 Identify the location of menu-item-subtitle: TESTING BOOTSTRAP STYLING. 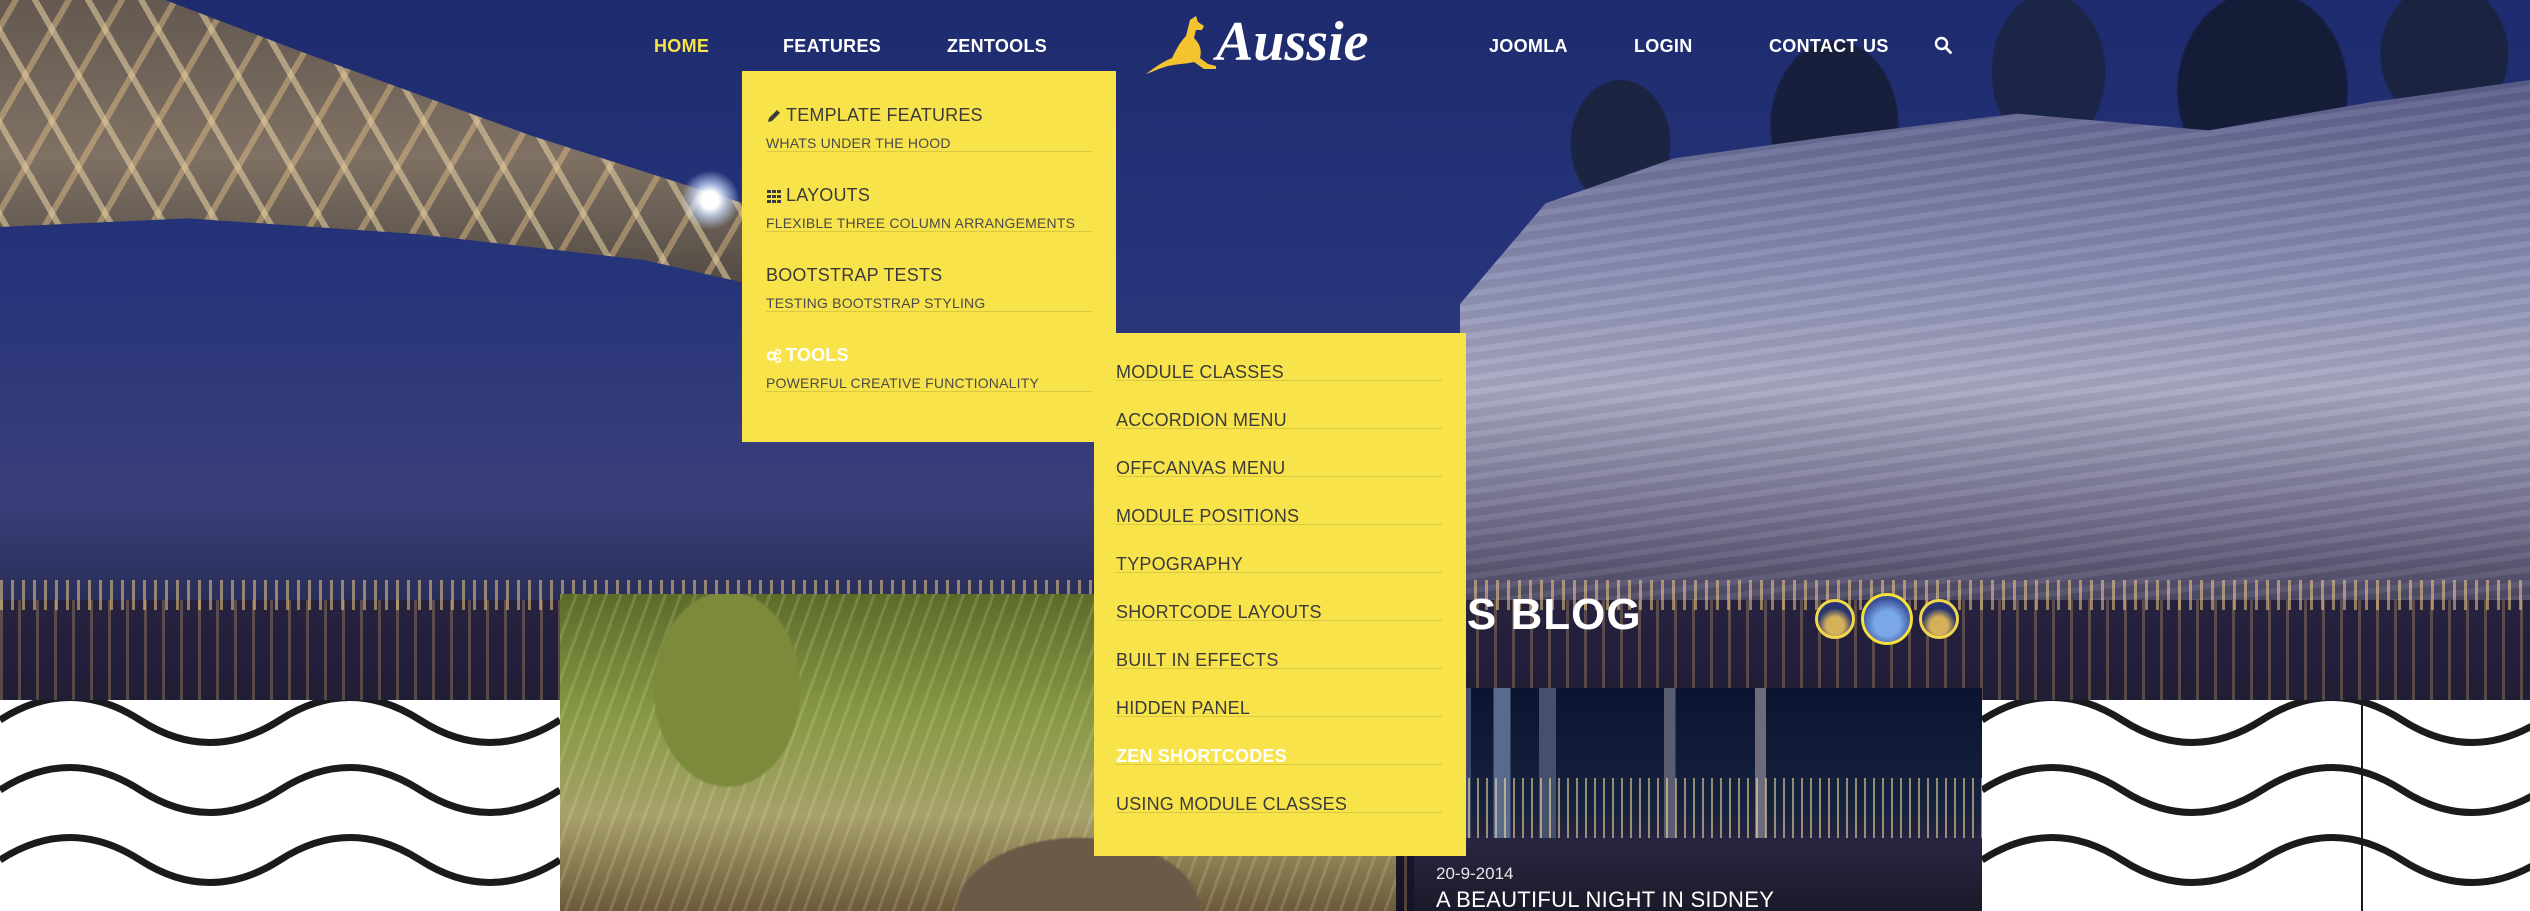
(876, 303).